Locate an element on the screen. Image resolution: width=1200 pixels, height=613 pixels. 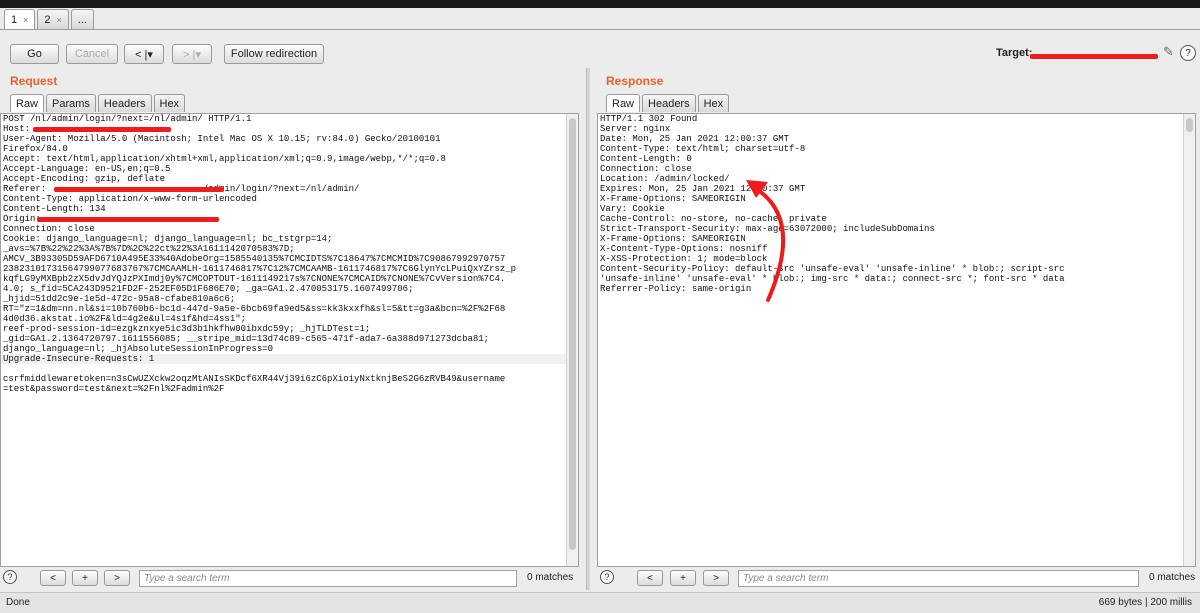
response-view-tabs: Raw Headers Hex is located at coordinates (668, 103).